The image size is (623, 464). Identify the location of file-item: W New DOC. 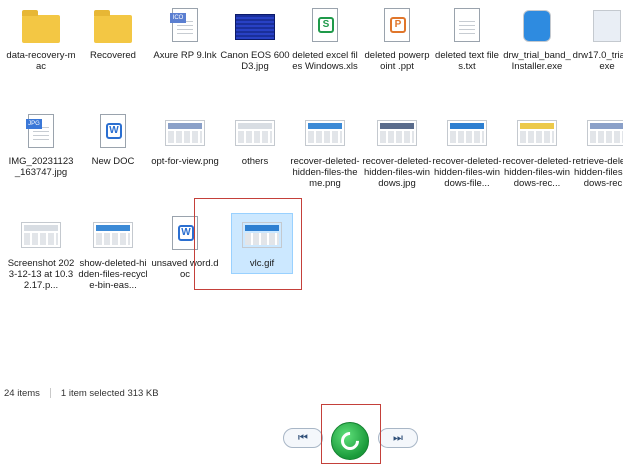
(113, 139).